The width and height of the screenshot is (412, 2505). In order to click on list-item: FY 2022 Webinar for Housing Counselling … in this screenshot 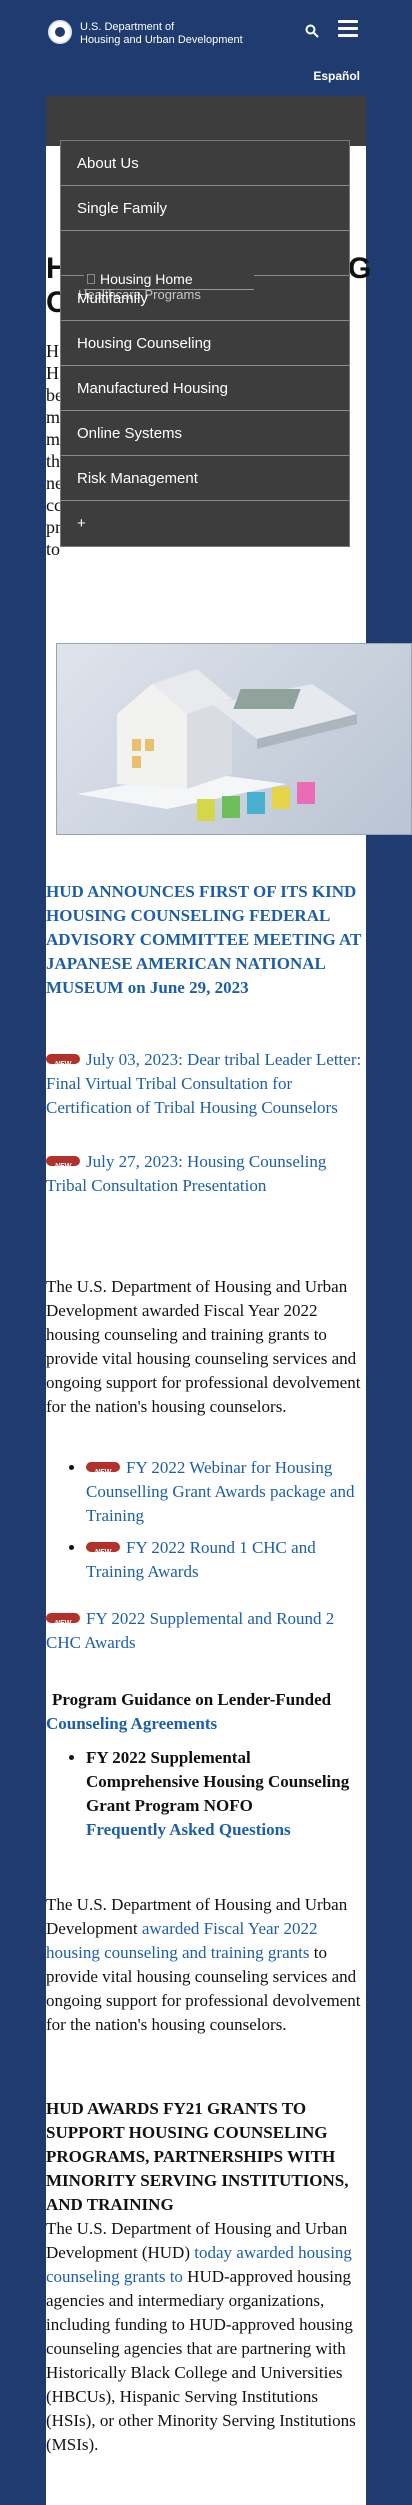, I will do `click(226, 1492)`.